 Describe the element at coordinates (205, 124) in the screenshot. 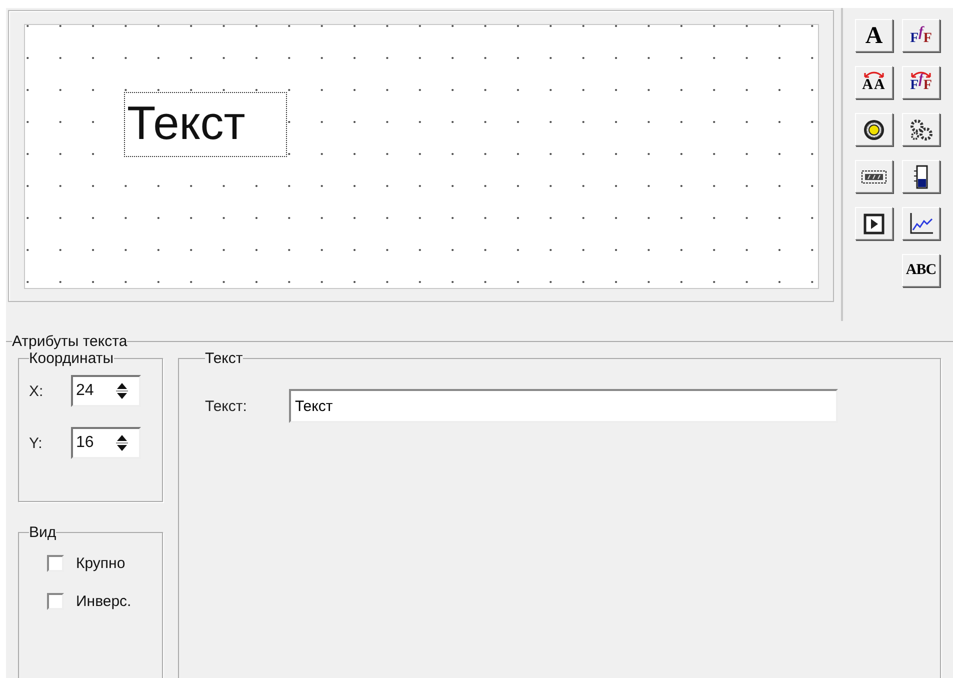

I see `text-element: Текст` at that location.